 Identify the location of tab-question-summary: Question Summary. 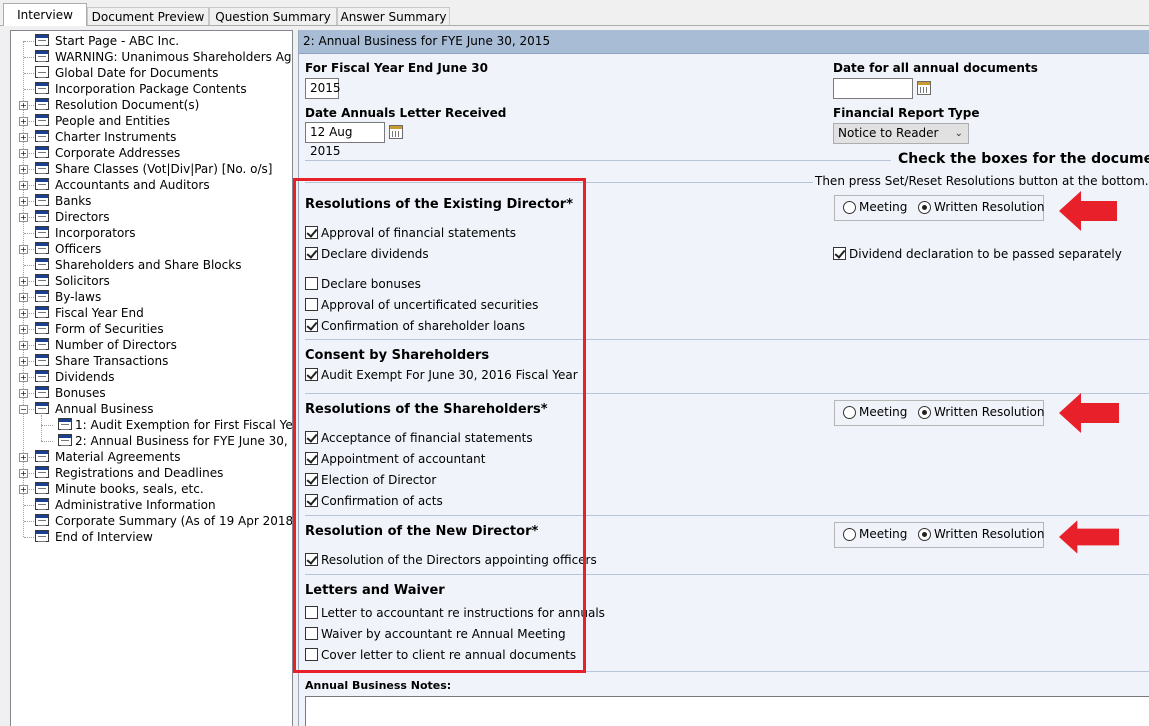
(273, 16).